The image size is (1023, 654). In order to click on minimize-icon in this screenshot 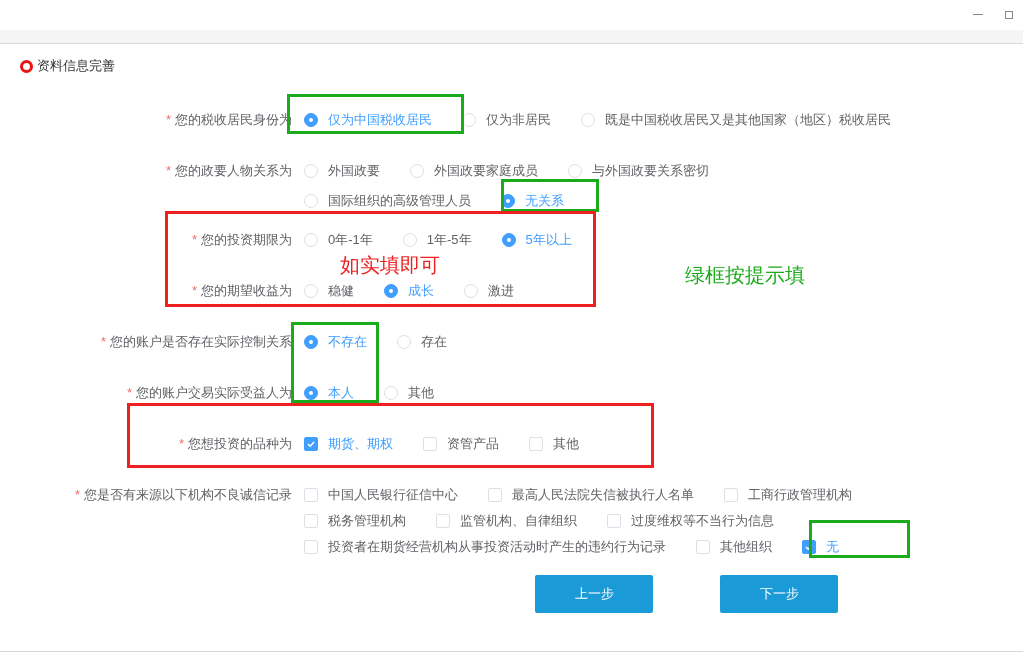, I will do `click(978, 15)`.